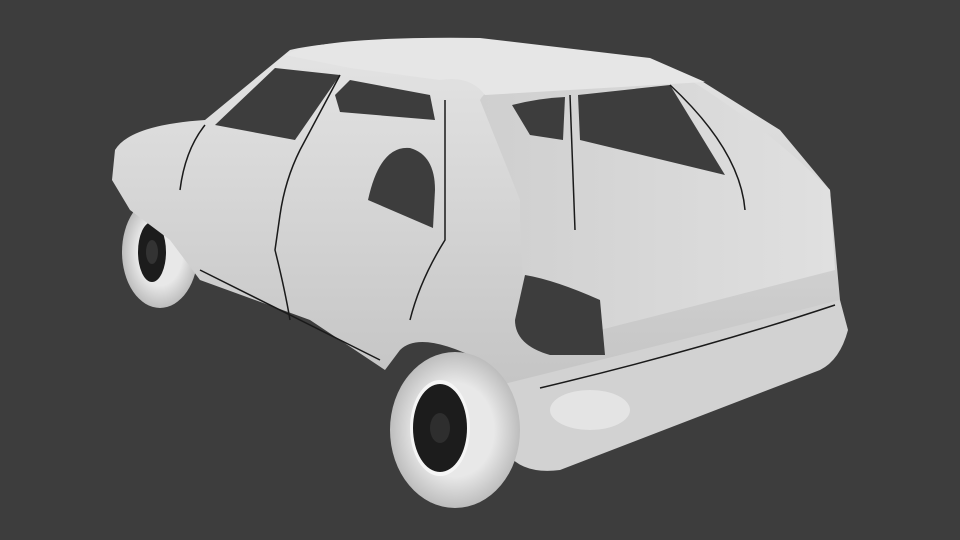 This screenshot has height=540, width=960. What do you see at coordinates (455, 430) in the screenshot?
I see `rear-wheel` at bounding box center [455, 430].